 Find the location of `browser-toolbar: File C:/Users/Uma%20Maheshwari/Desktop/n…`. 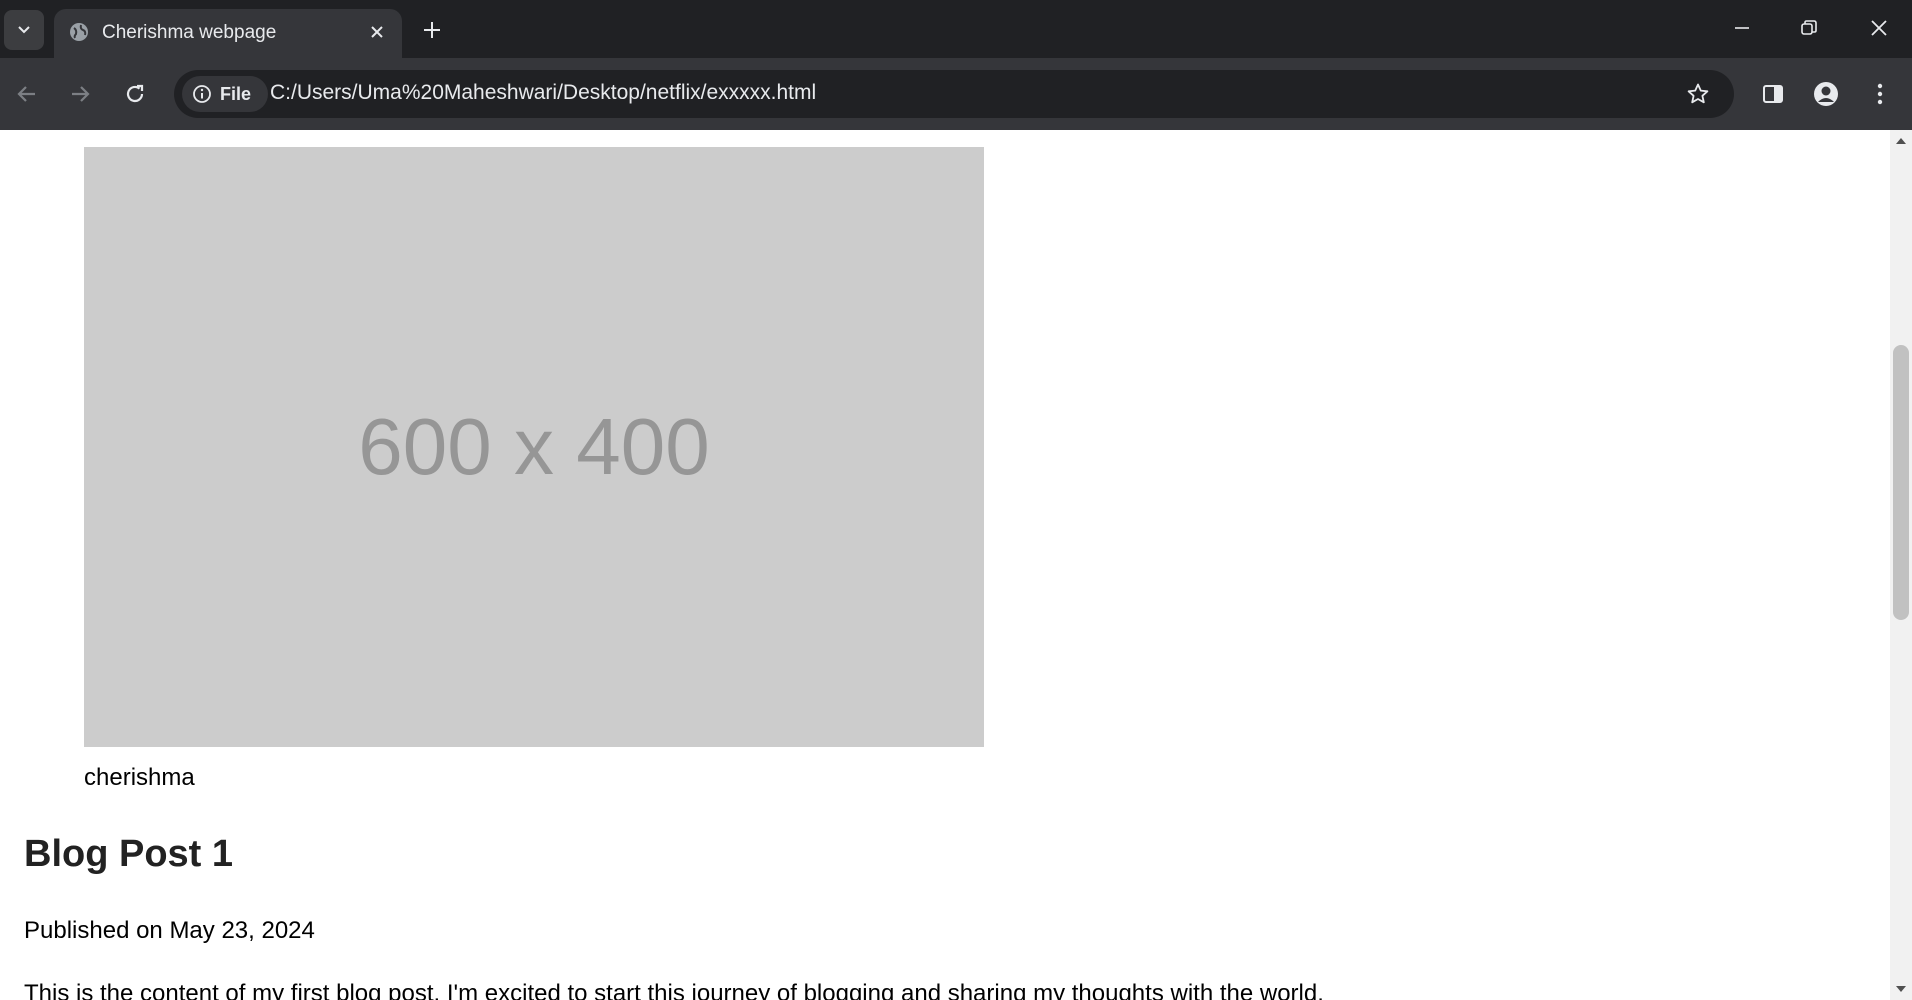

browser-toolbar: File C:/Users/Uma%20Maheshwari/Desktop/n… is located at coordinates (956, 94).